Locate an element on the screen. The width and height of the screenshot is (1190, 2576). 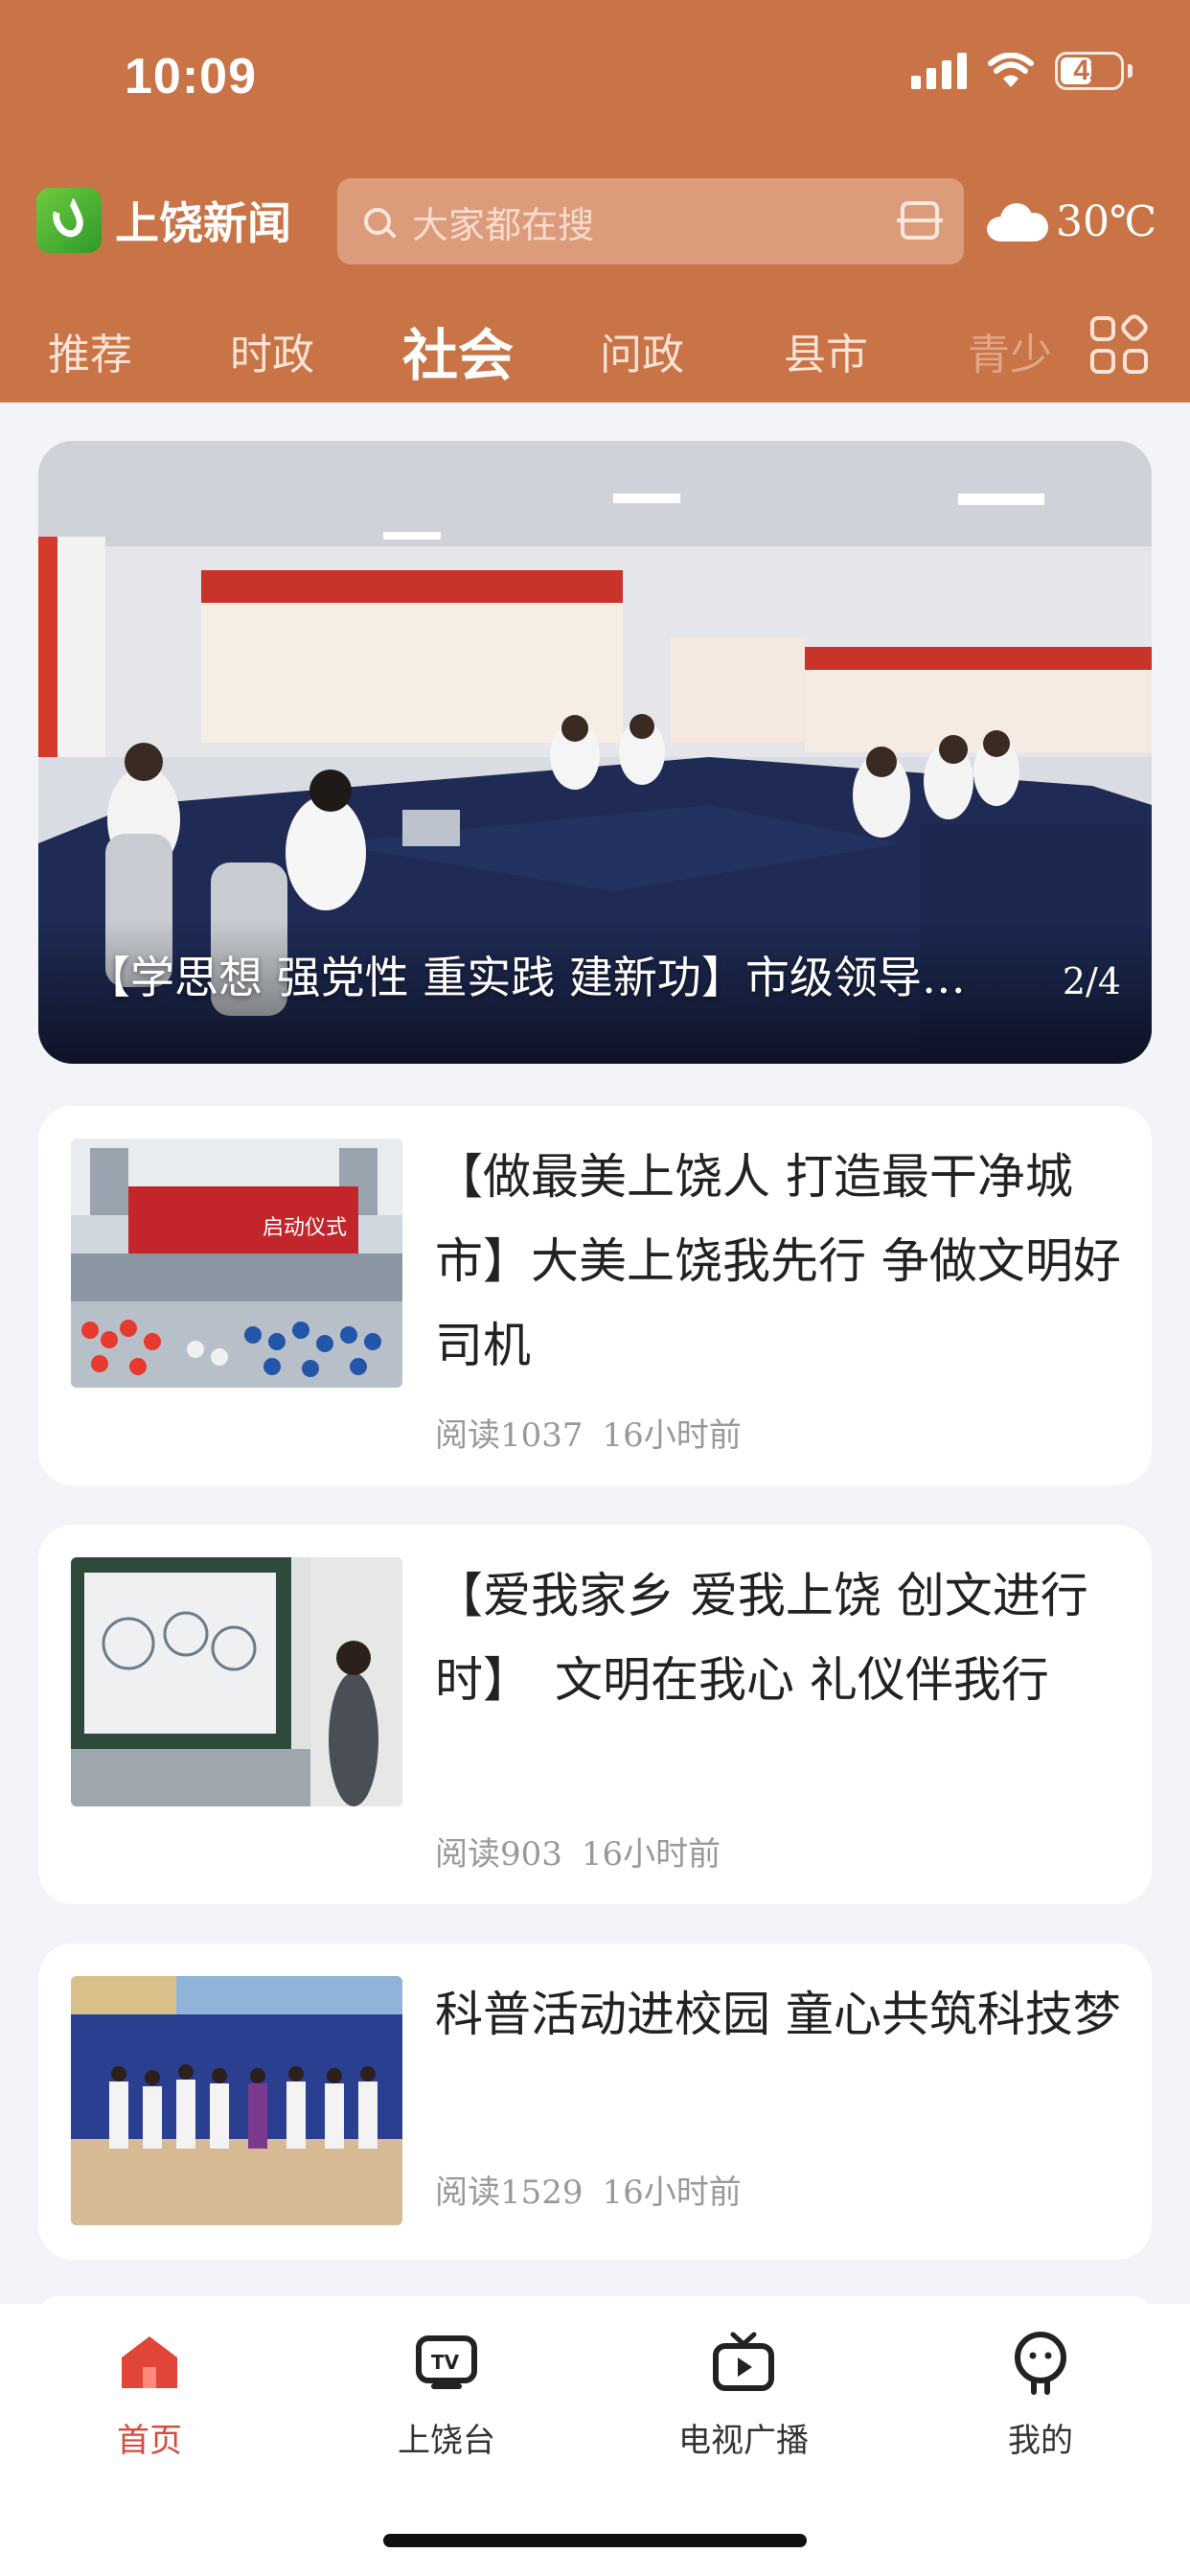
hero-page-indicator: 2/4 is located at coordinates (1092, 981).